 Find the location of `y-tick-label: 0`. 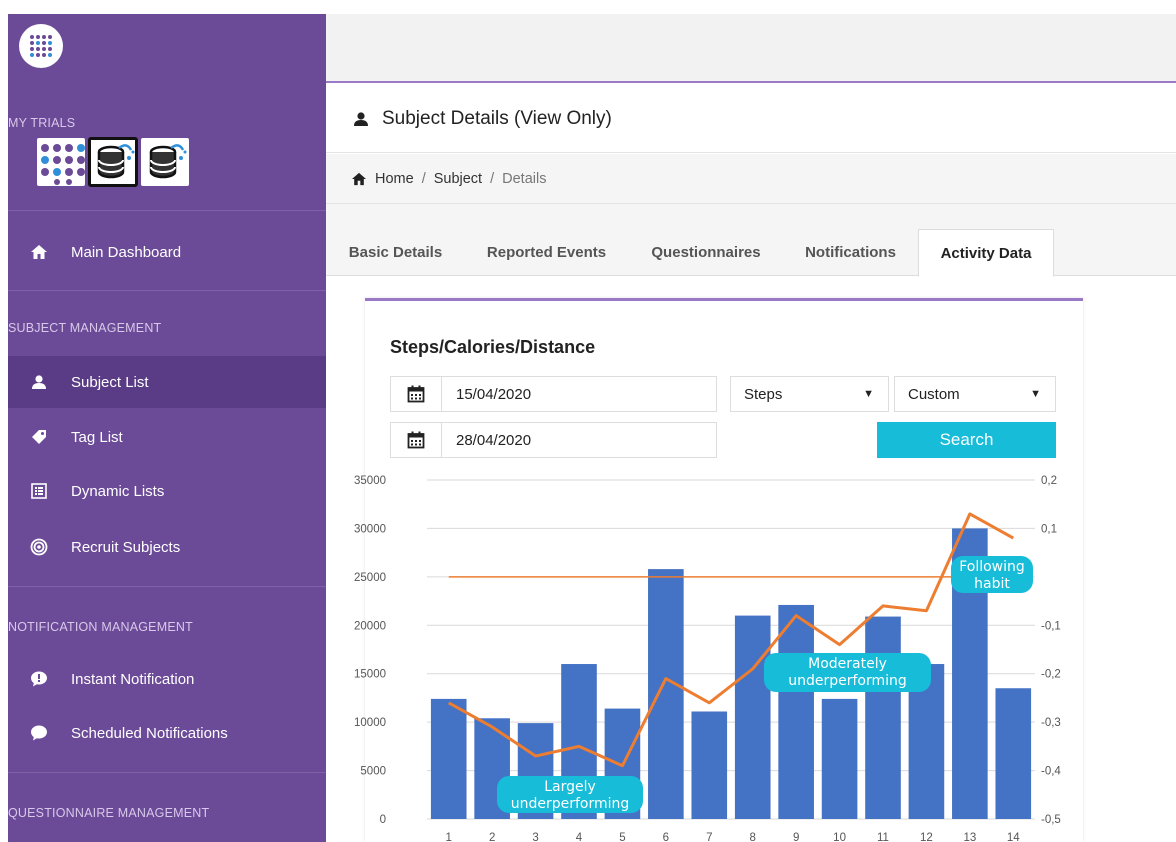

y-tick-label: 0 is located at coordinates (383, 820).